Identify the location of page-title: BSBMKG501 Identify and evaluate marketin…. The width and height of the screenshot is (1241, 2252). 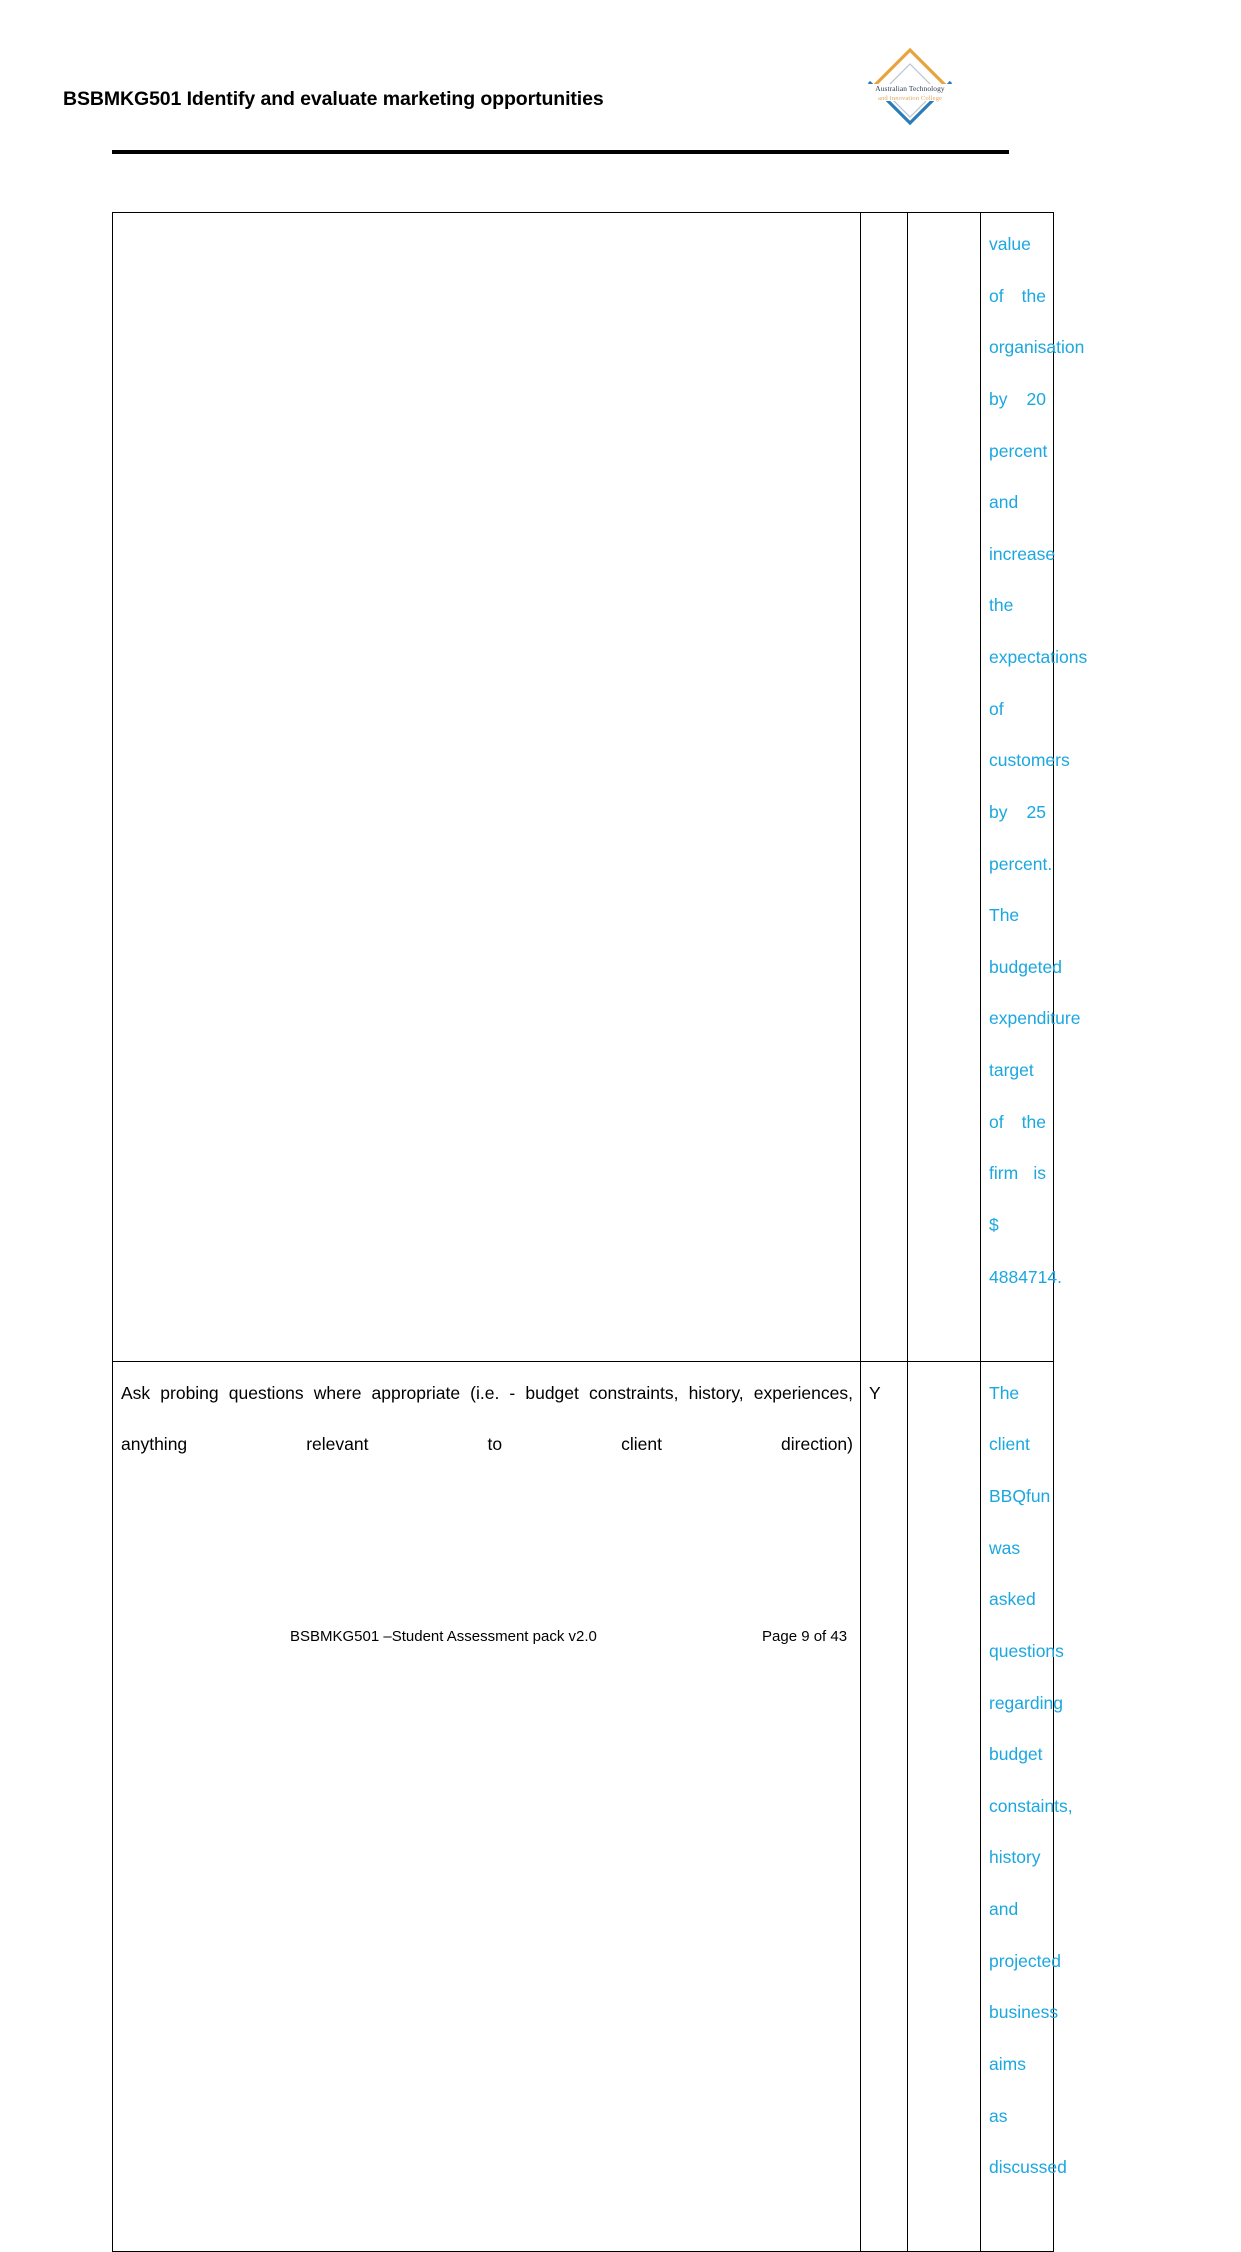
(333, 99).